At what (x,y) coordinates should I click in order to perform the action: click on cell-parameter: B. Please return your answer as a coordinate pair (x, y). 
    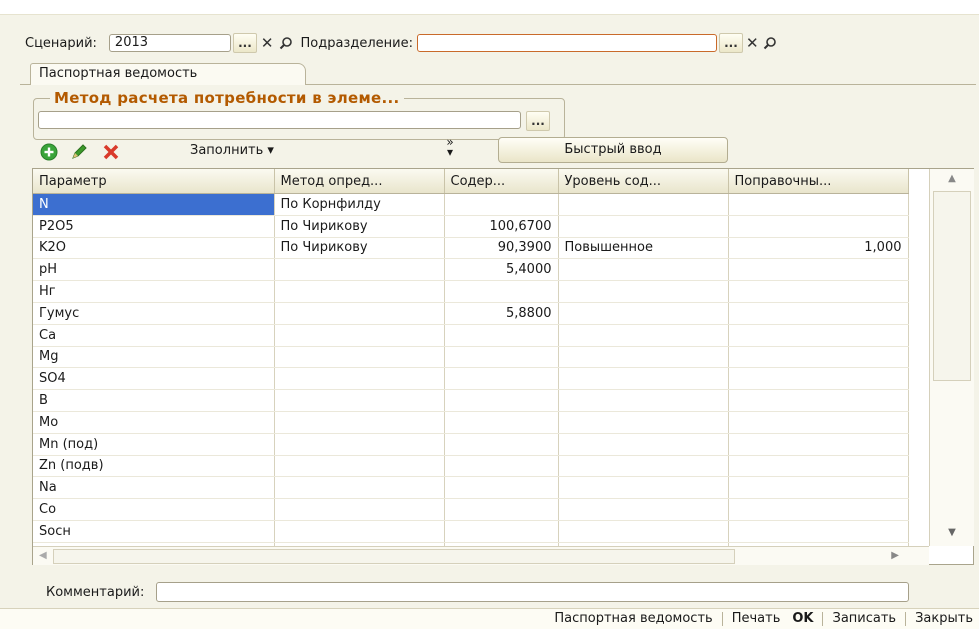
    Looking at the image, I should click on (154, 400).